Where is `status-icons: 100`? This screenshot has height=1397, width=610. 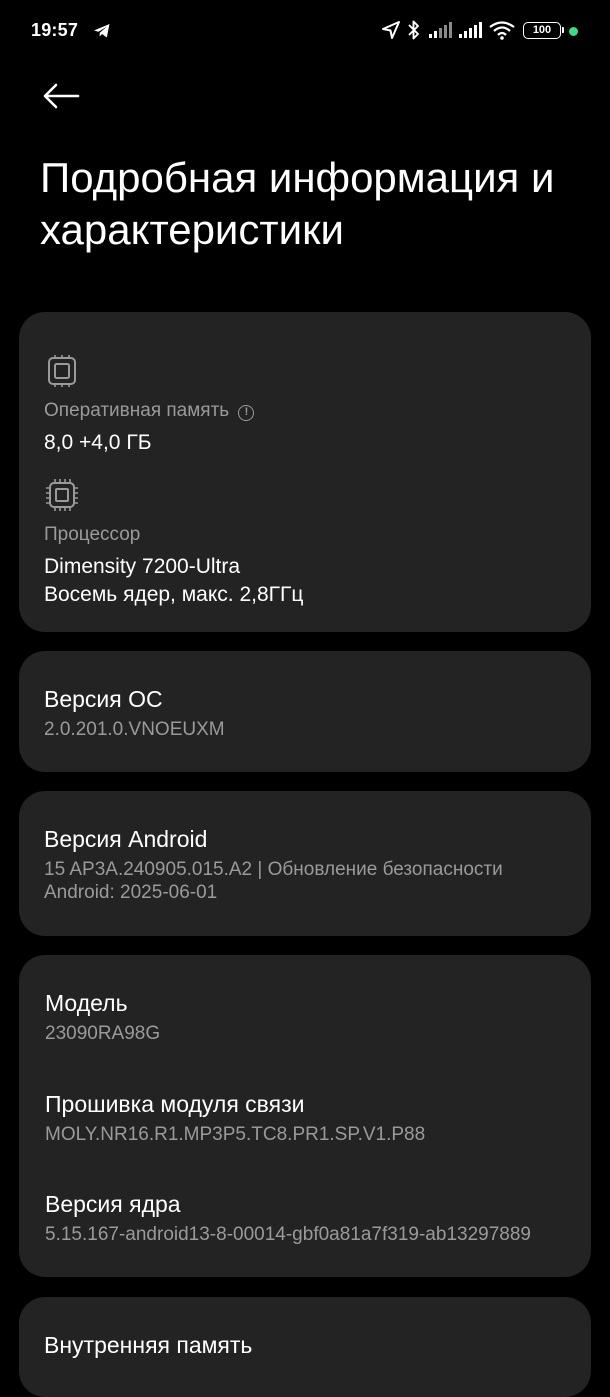
status-icons: 100 is located at coordinates (480, 31).